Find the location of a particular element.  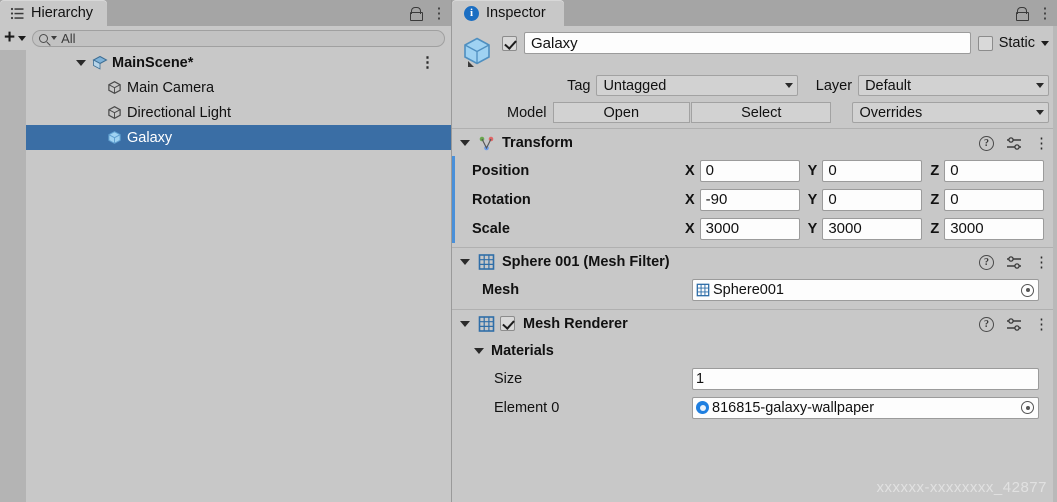

scale-z-field: 3000 is located at coordinates (994, 228).